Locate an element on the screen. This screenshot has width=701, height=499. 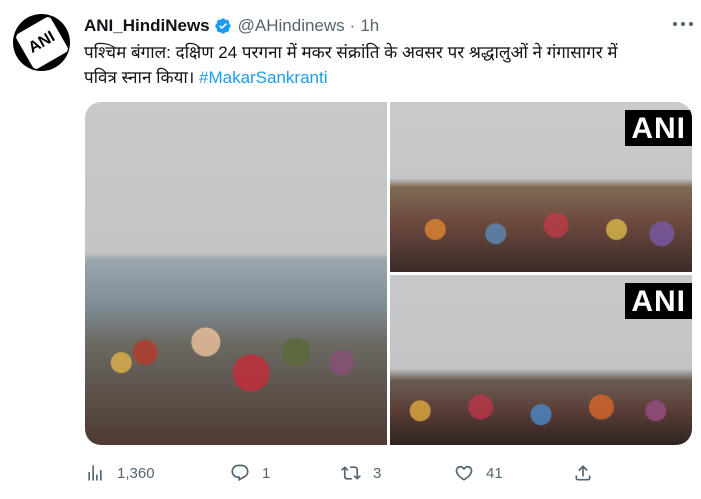
retweet-count: 3 is located at coordinates (377, 473).